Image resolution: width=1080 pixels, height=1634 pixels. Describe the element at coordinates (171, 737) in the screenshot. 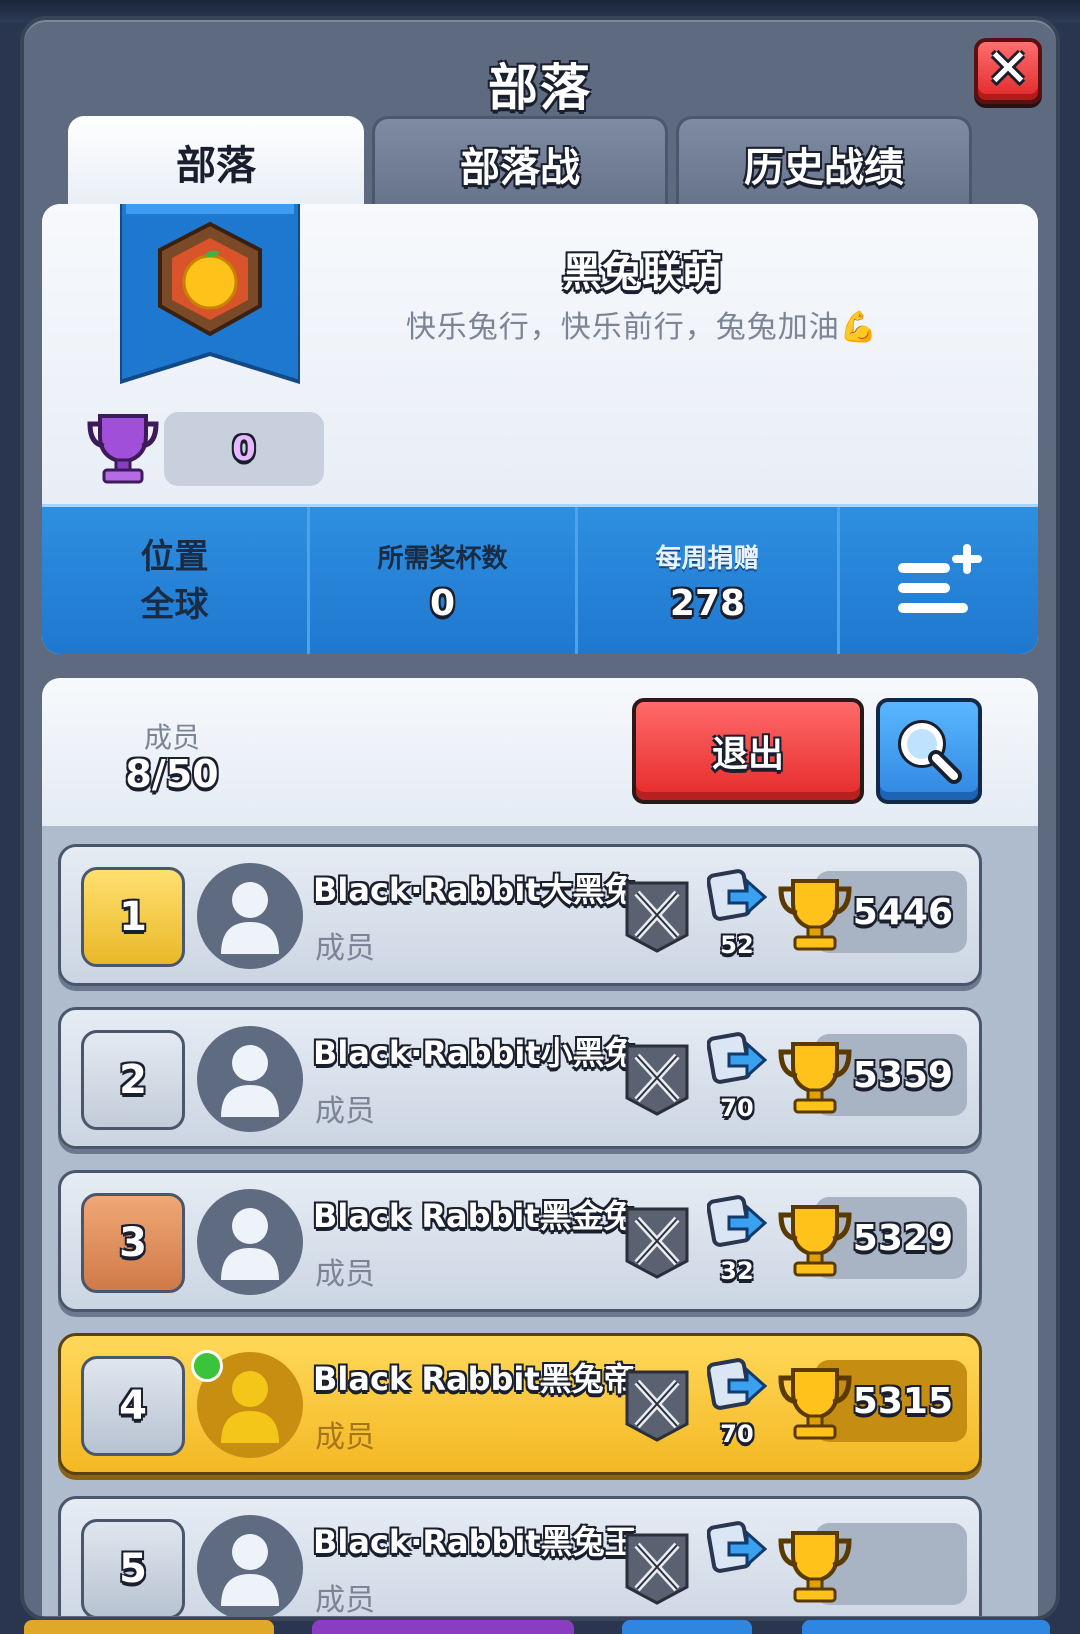

I see `members-label: 成员` at that location.